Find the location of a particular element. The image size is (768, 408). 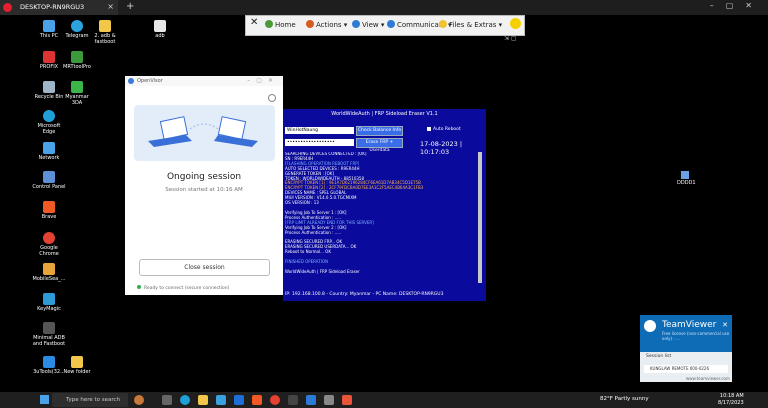

desktop-icon-new-folder: New folder is located at coordinates (77, 365).